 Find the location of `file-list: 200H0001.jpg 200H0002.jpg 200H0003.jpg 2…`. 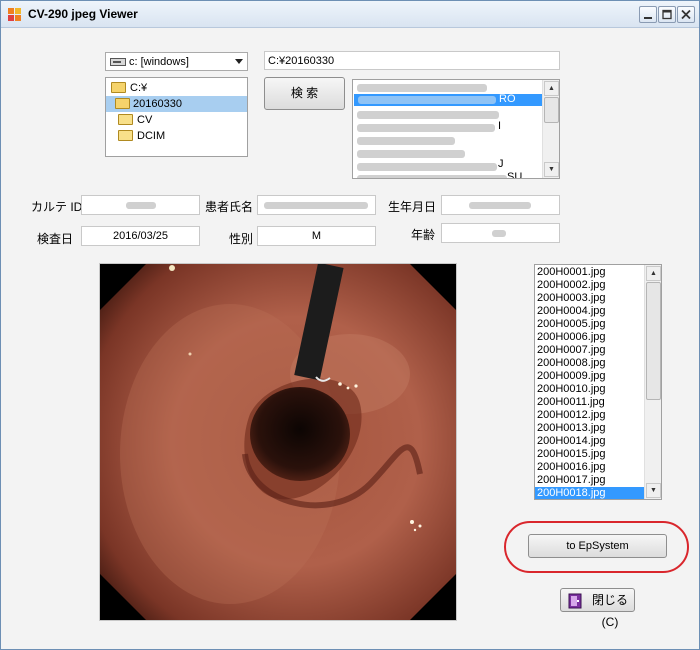

file-list: 200H0001.jpg 200H0002.jpg 200H0003.jpg 2… is located at coordinates (598, 382).